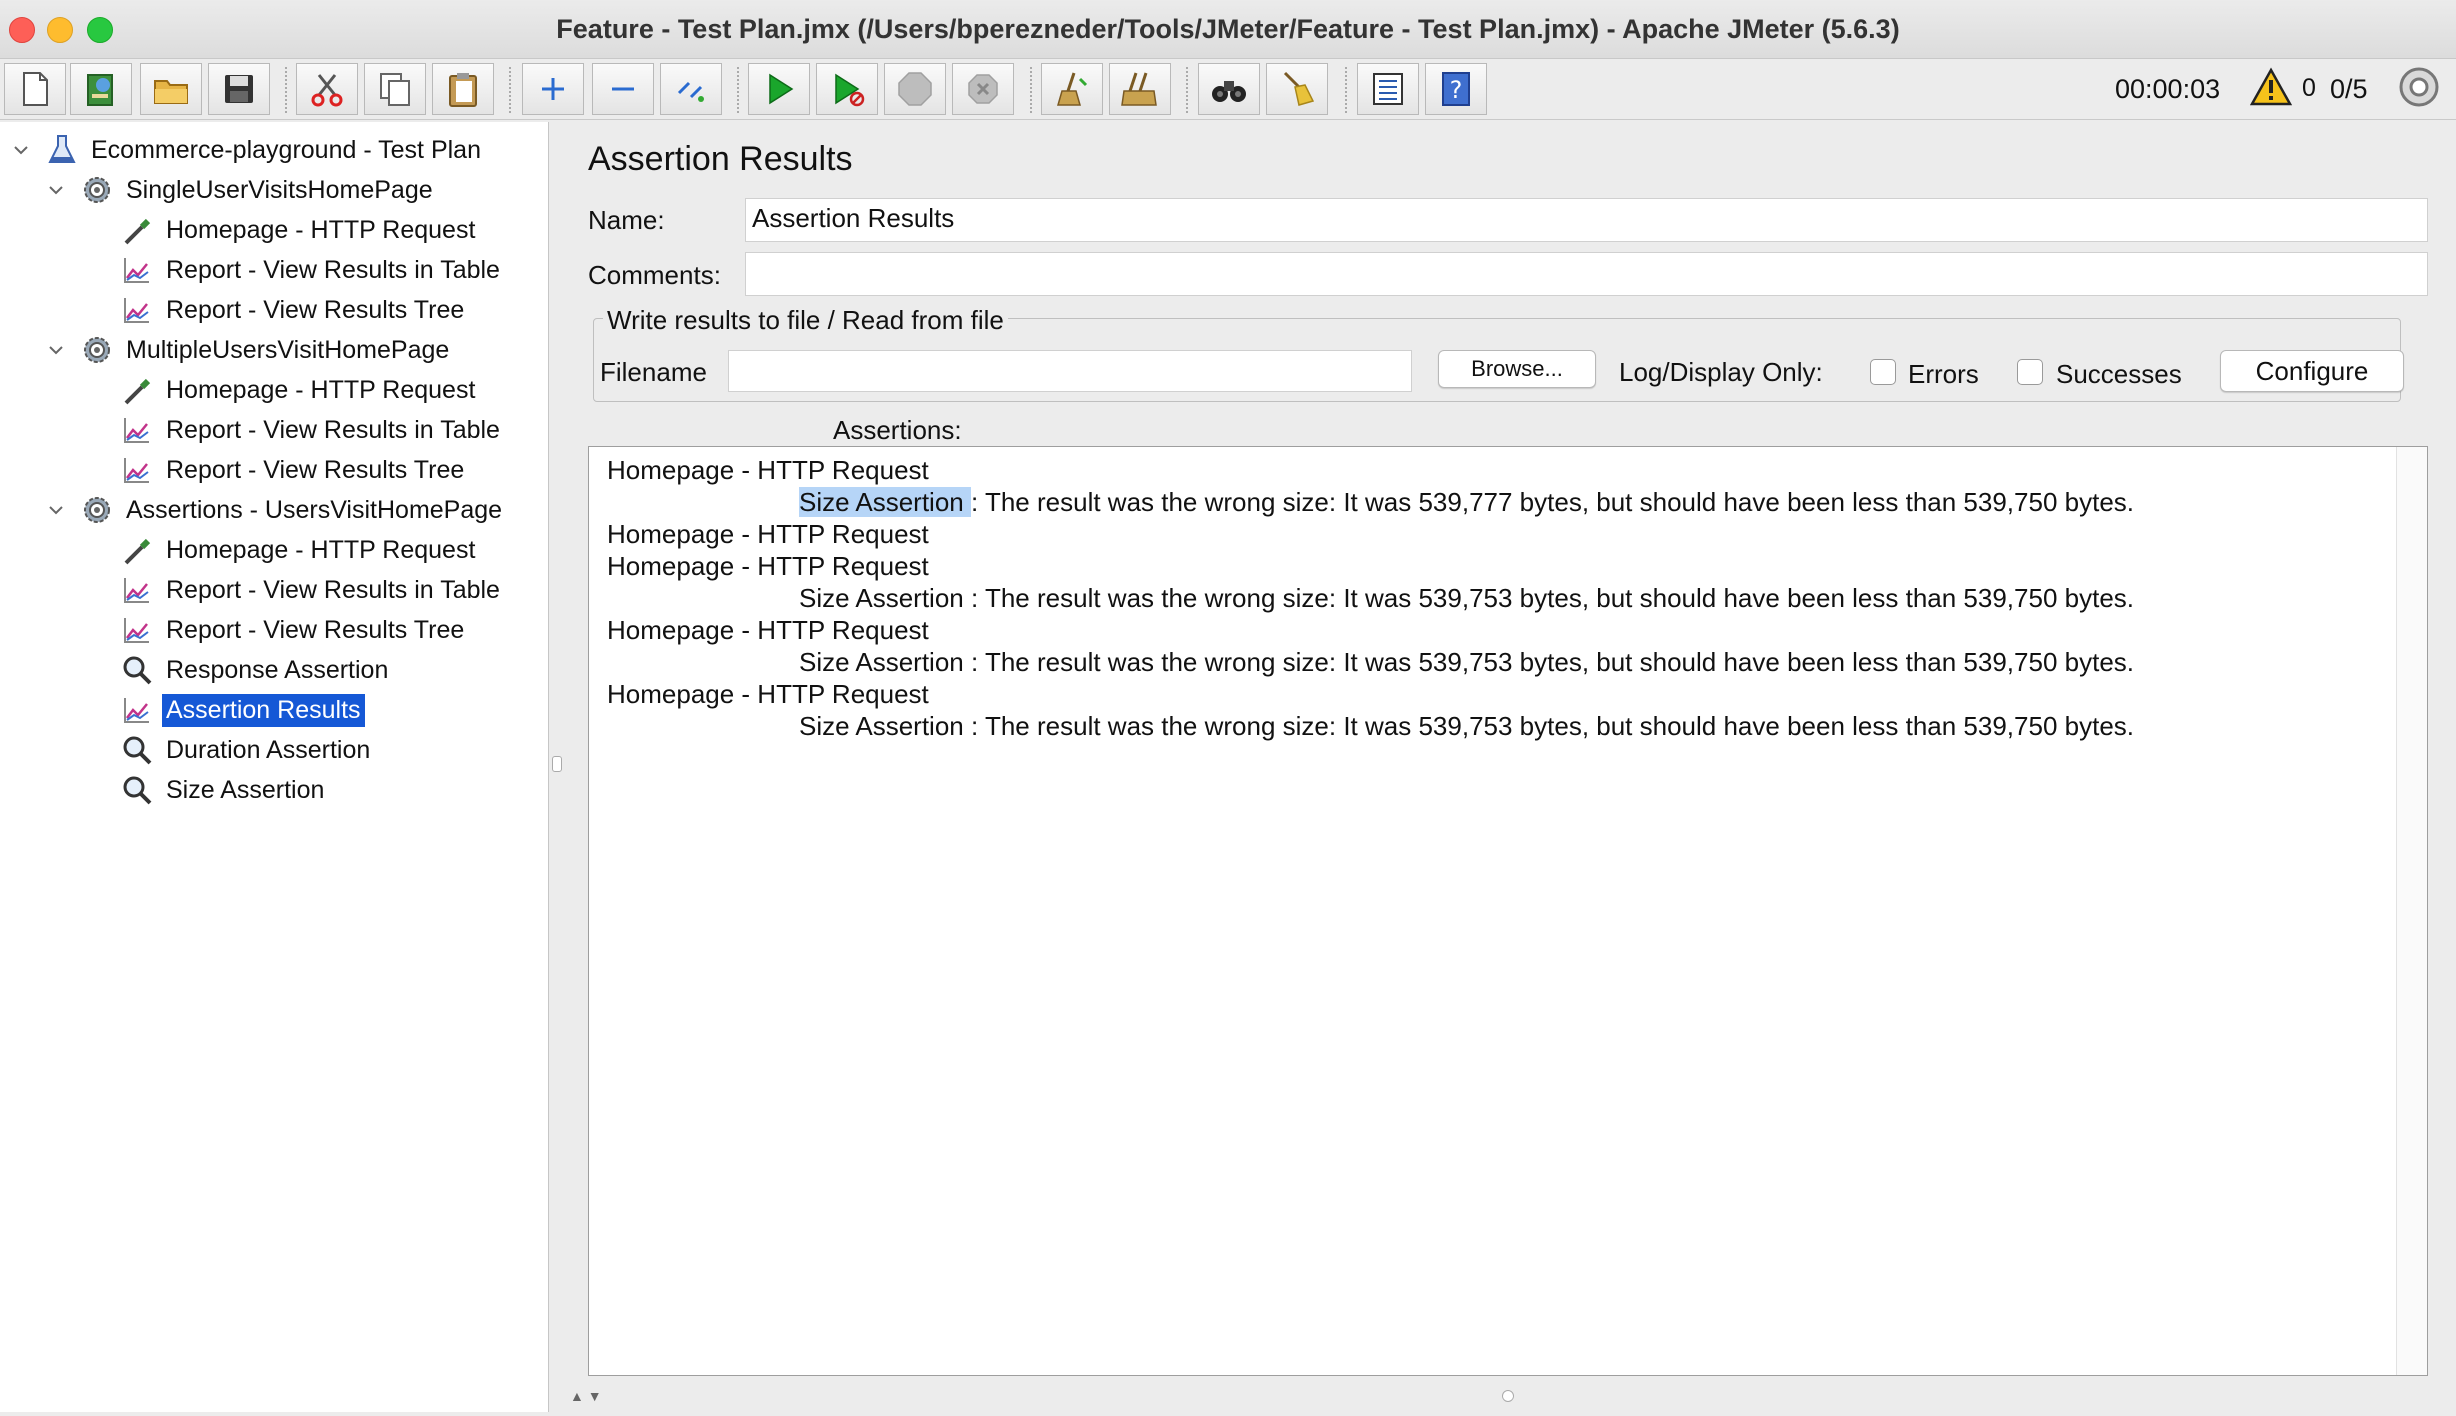 This screenshot has width=2456, height=1416. Describe the element at coordinates (265, 150) in the screenshot. I see `tree-item: Ecommerce-playground - Test Plan` at that location.